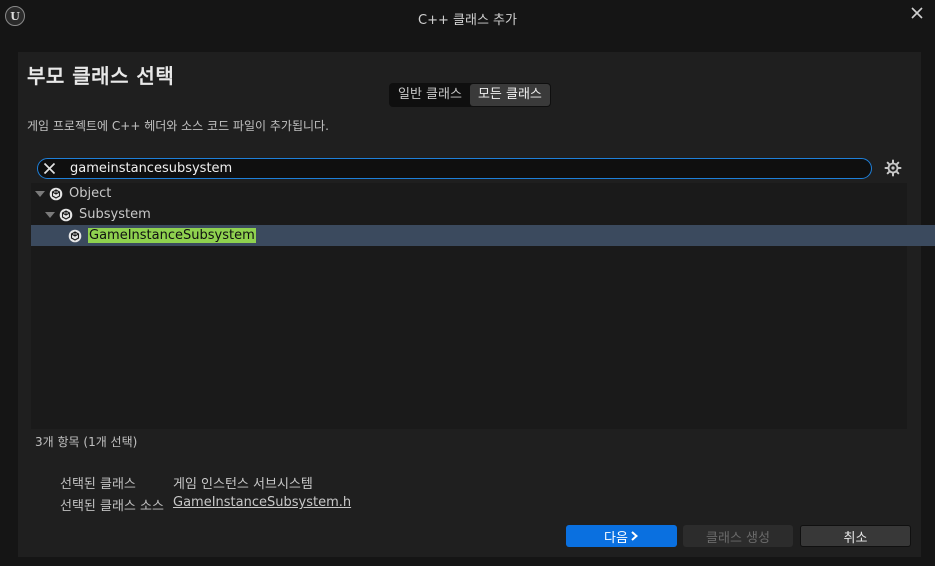 The image size is (935, 566). I want to click on tree-row-subsystem: Subsystem, so click(476, 214).